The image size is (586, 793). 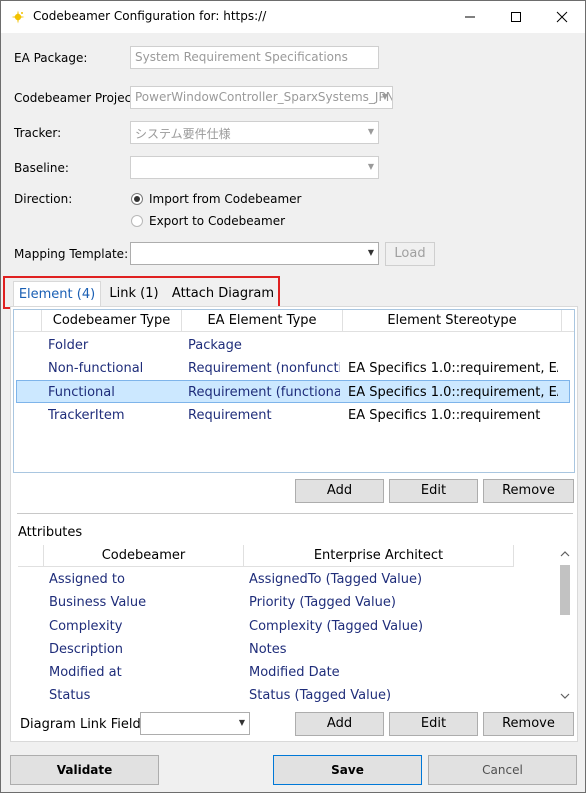 What do you see at coordinates (230, 415) in the screenshot?
I see `cell-ea-element-type: Requirement` at bounding box center [230, 415].